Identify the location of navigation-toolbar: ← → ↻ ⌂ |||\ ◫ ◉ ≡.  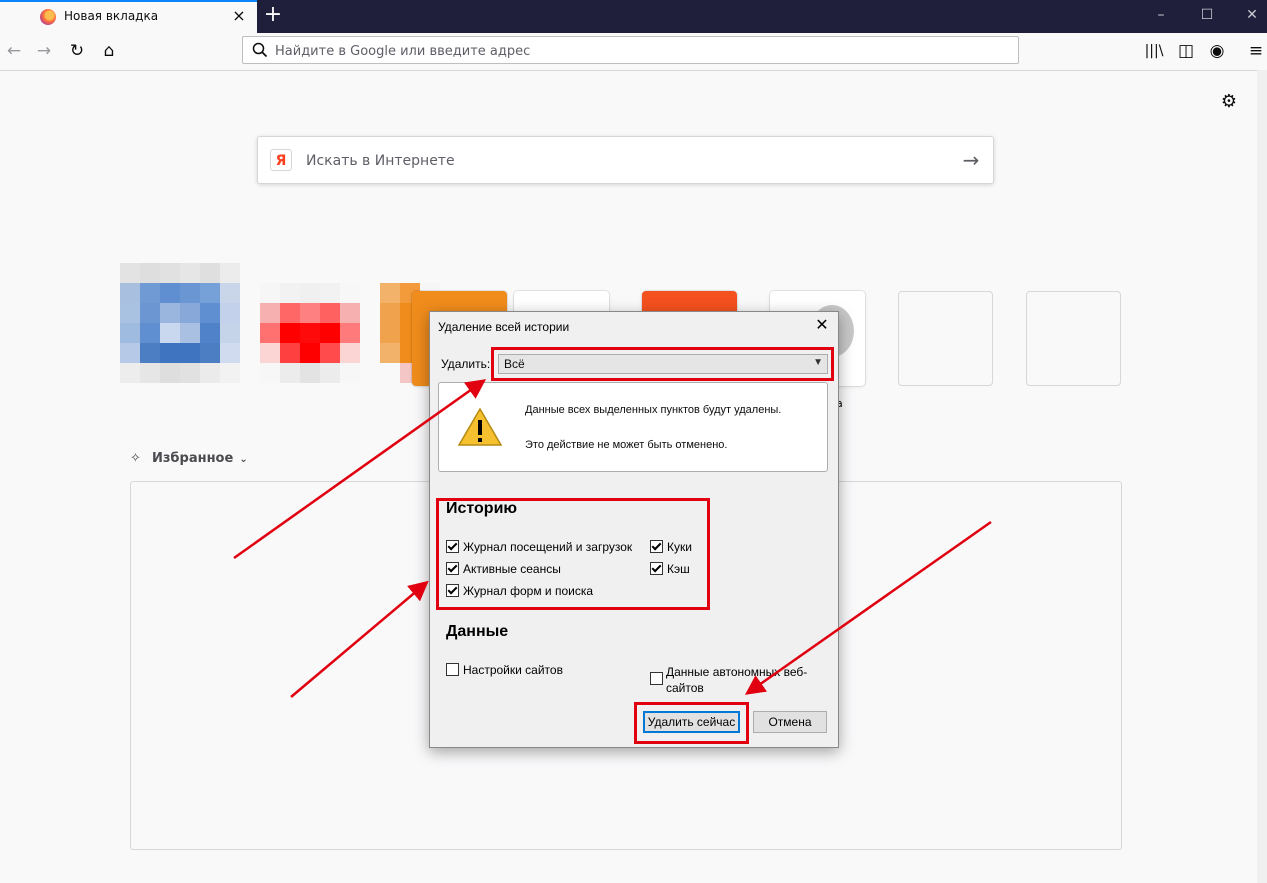
(633, 52).